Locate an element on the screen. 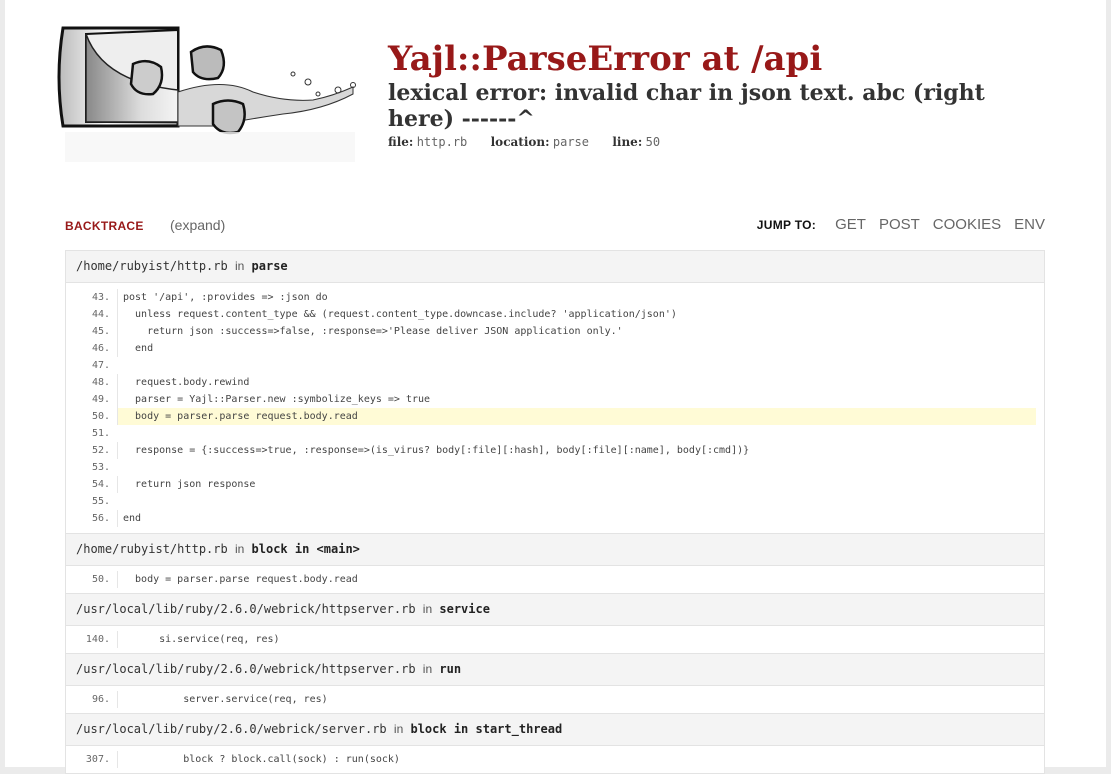 The image size is (1111, 774). code-line: 55. is located at coordinates (551, 501).